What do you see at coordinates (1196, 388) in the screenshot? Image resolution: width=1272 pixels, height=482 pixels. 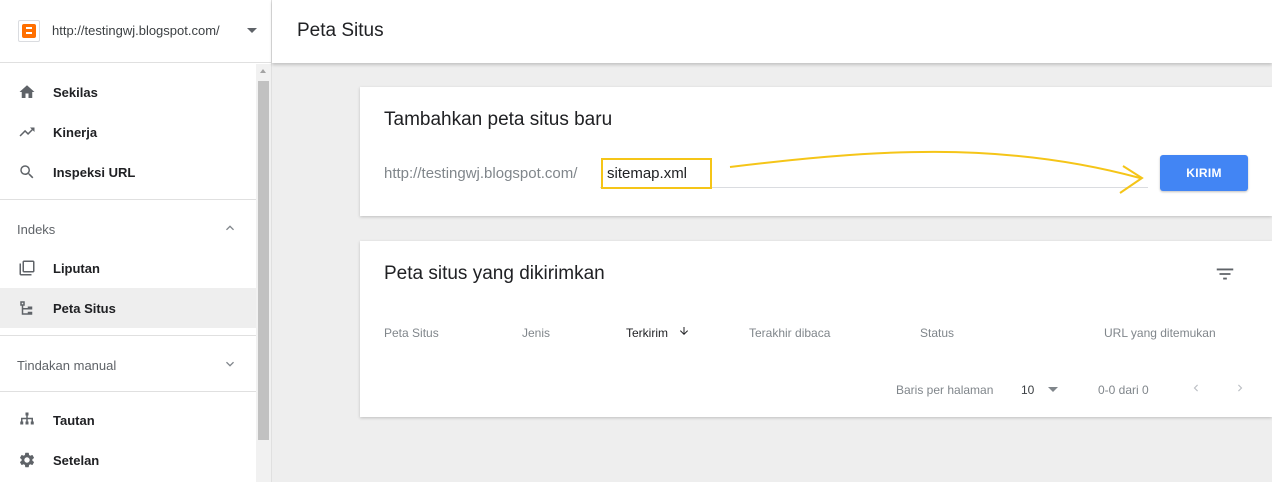 I see `previous-page-icon` at bounding box center [1196, 388].